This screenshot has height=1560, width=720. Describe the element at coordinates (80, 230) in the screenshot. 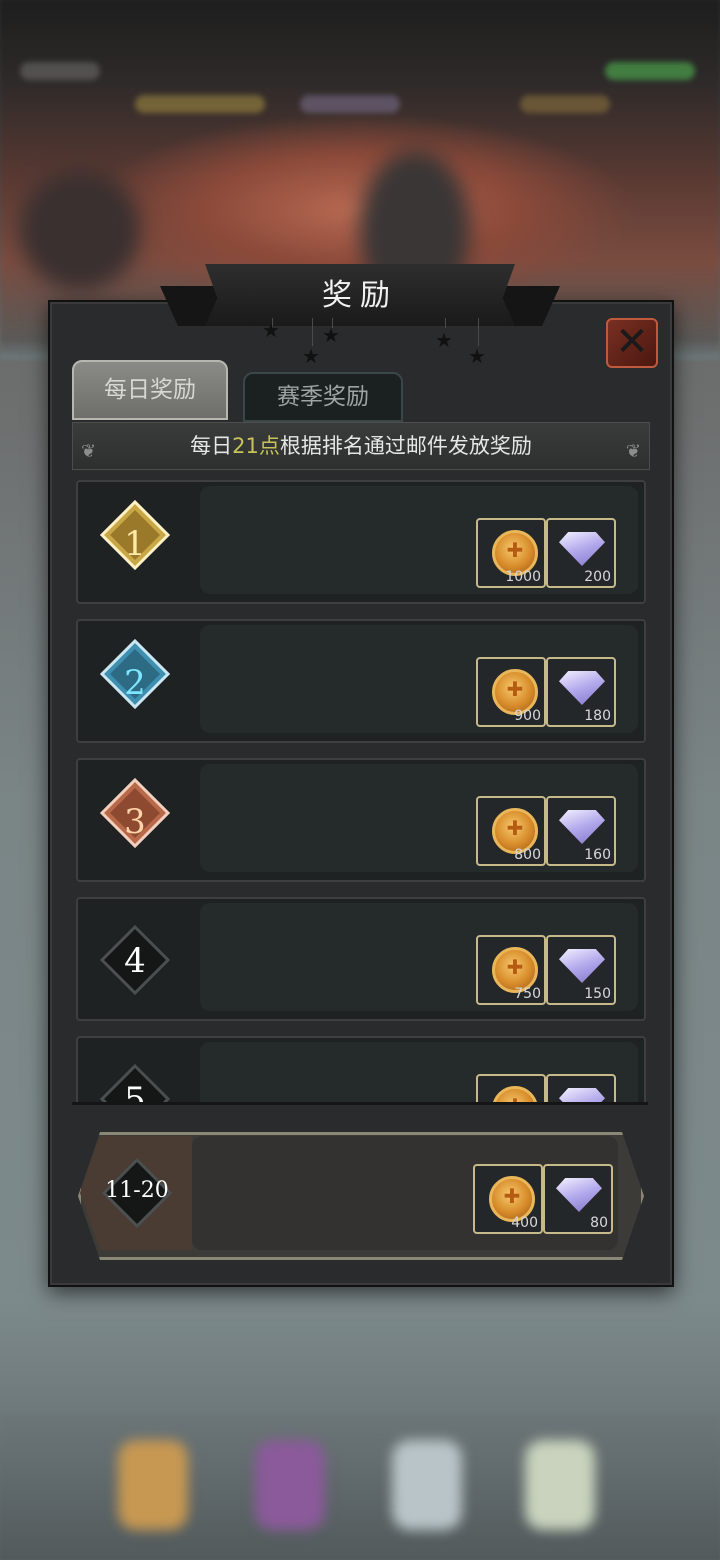

I see `background-figure` at that location.